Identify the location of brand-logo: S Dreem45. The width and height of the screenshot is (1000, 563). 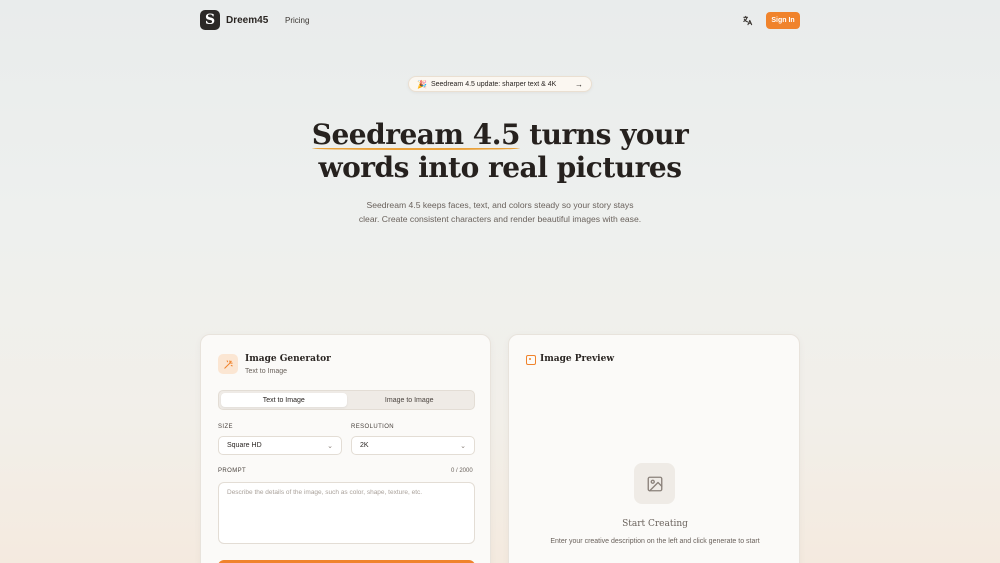
(234, 20).